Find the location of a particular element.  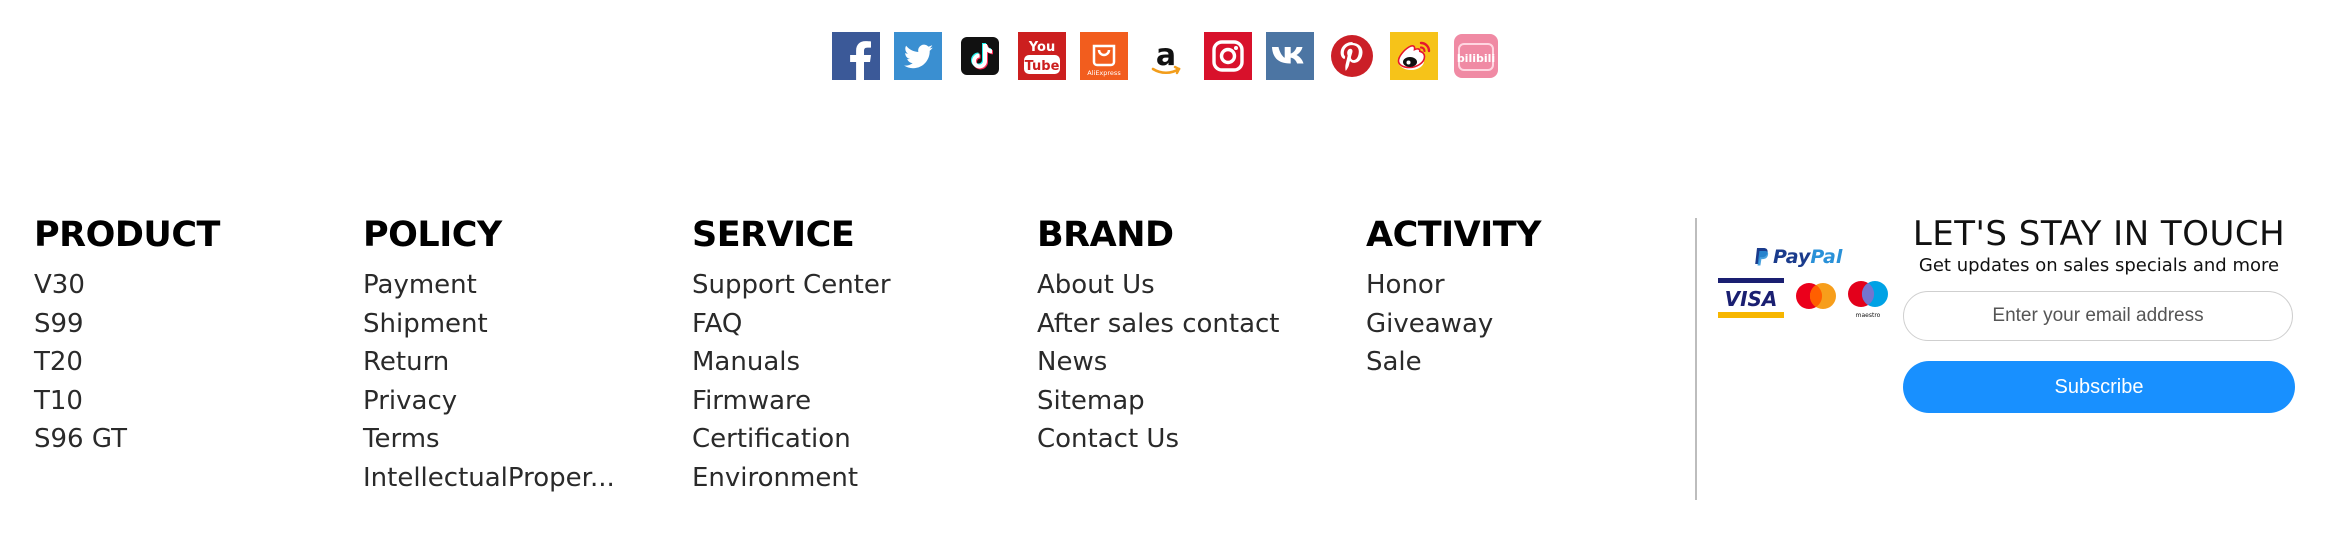

bilibili-text: bilibili is located at coordinates (1476, 58).